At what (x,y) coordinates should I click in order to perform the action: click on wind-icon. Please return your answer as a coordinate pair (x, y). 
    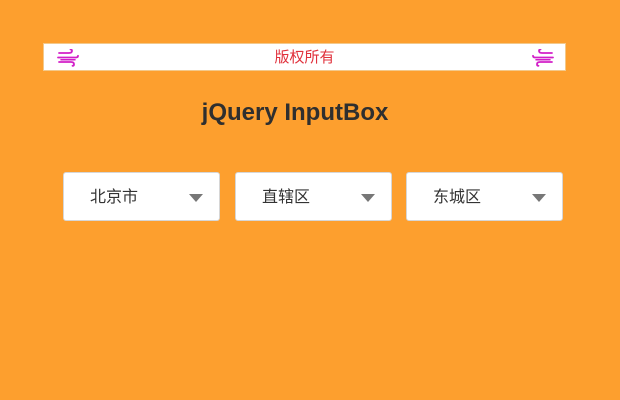
    Looking at the image, I should click on (543, 58).